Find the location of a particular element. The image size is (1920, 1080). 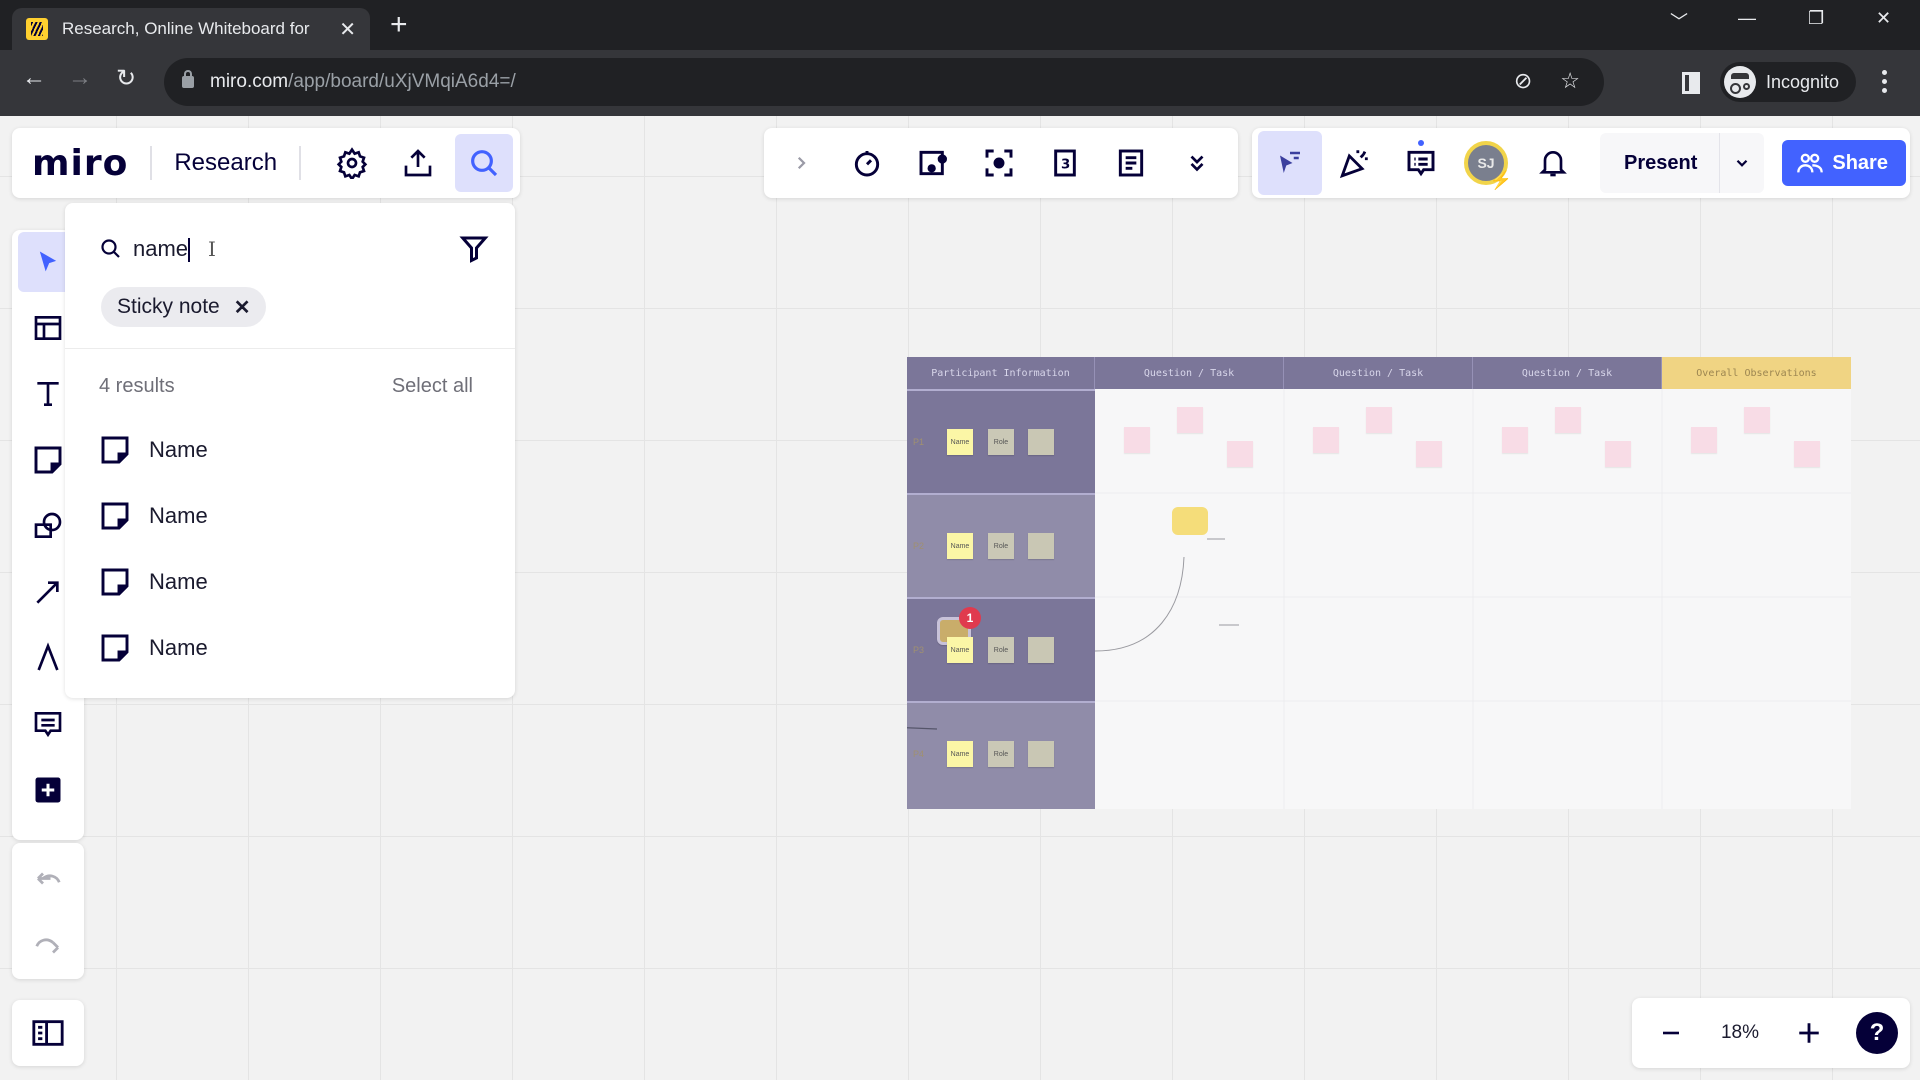

timer-button is located at coordinates (867, 163).